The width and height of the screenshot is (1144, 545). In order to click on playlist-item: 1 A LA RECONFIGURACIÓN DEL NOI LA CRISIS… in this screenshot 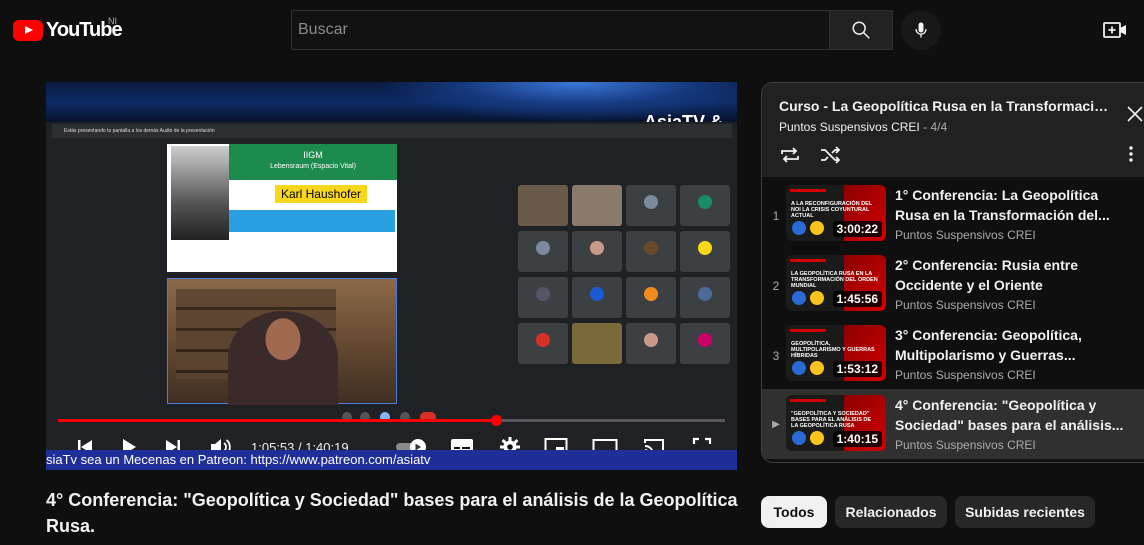, I will do `click(953, 214)`.